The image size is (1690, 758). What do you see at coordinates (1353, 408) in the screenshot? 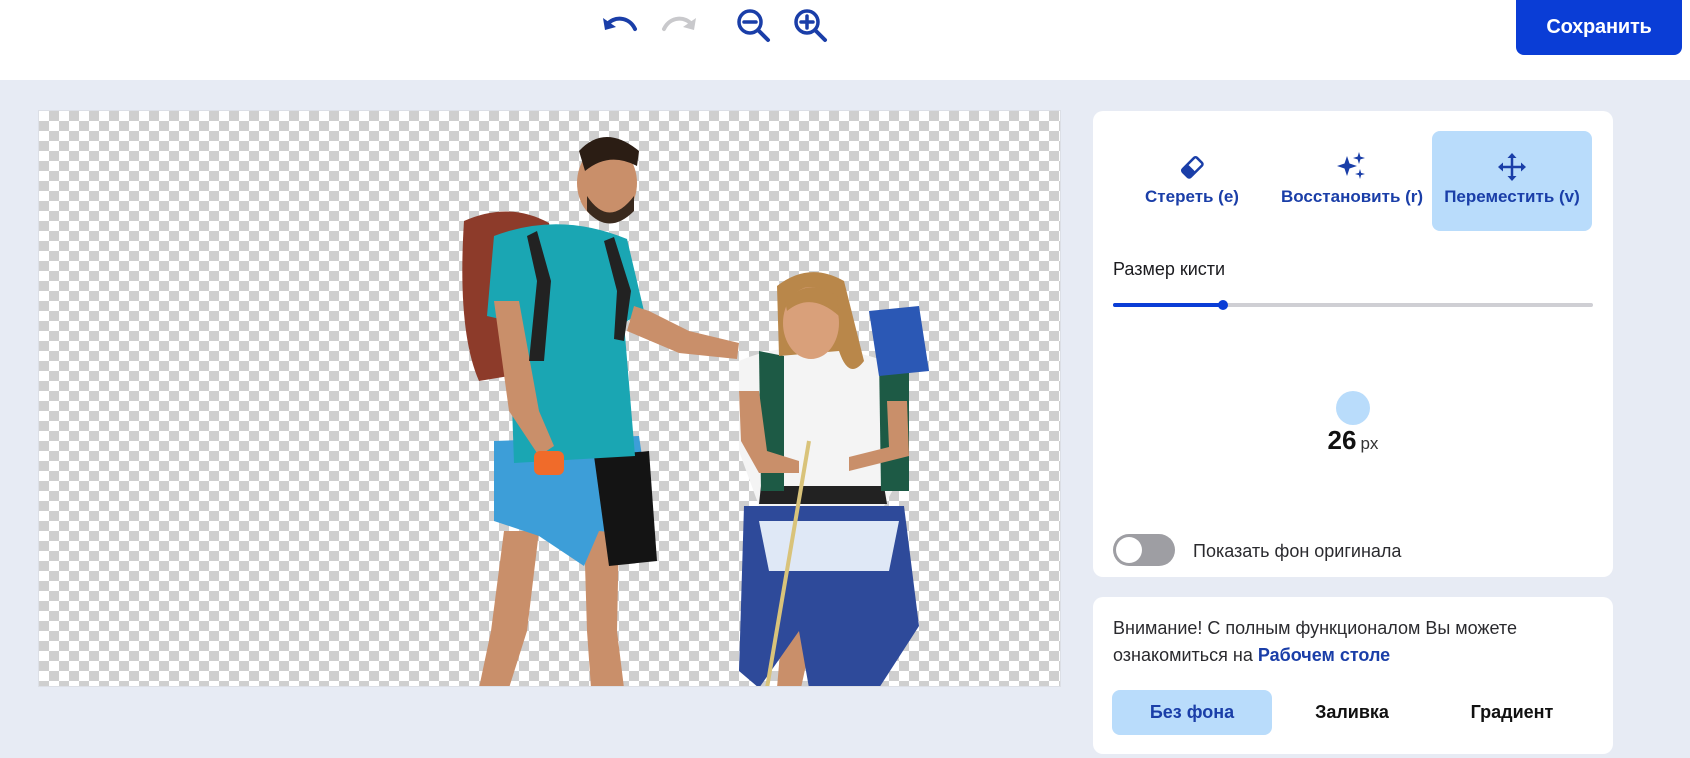
I see `brush-preview` at bounding box center [1353, 408].